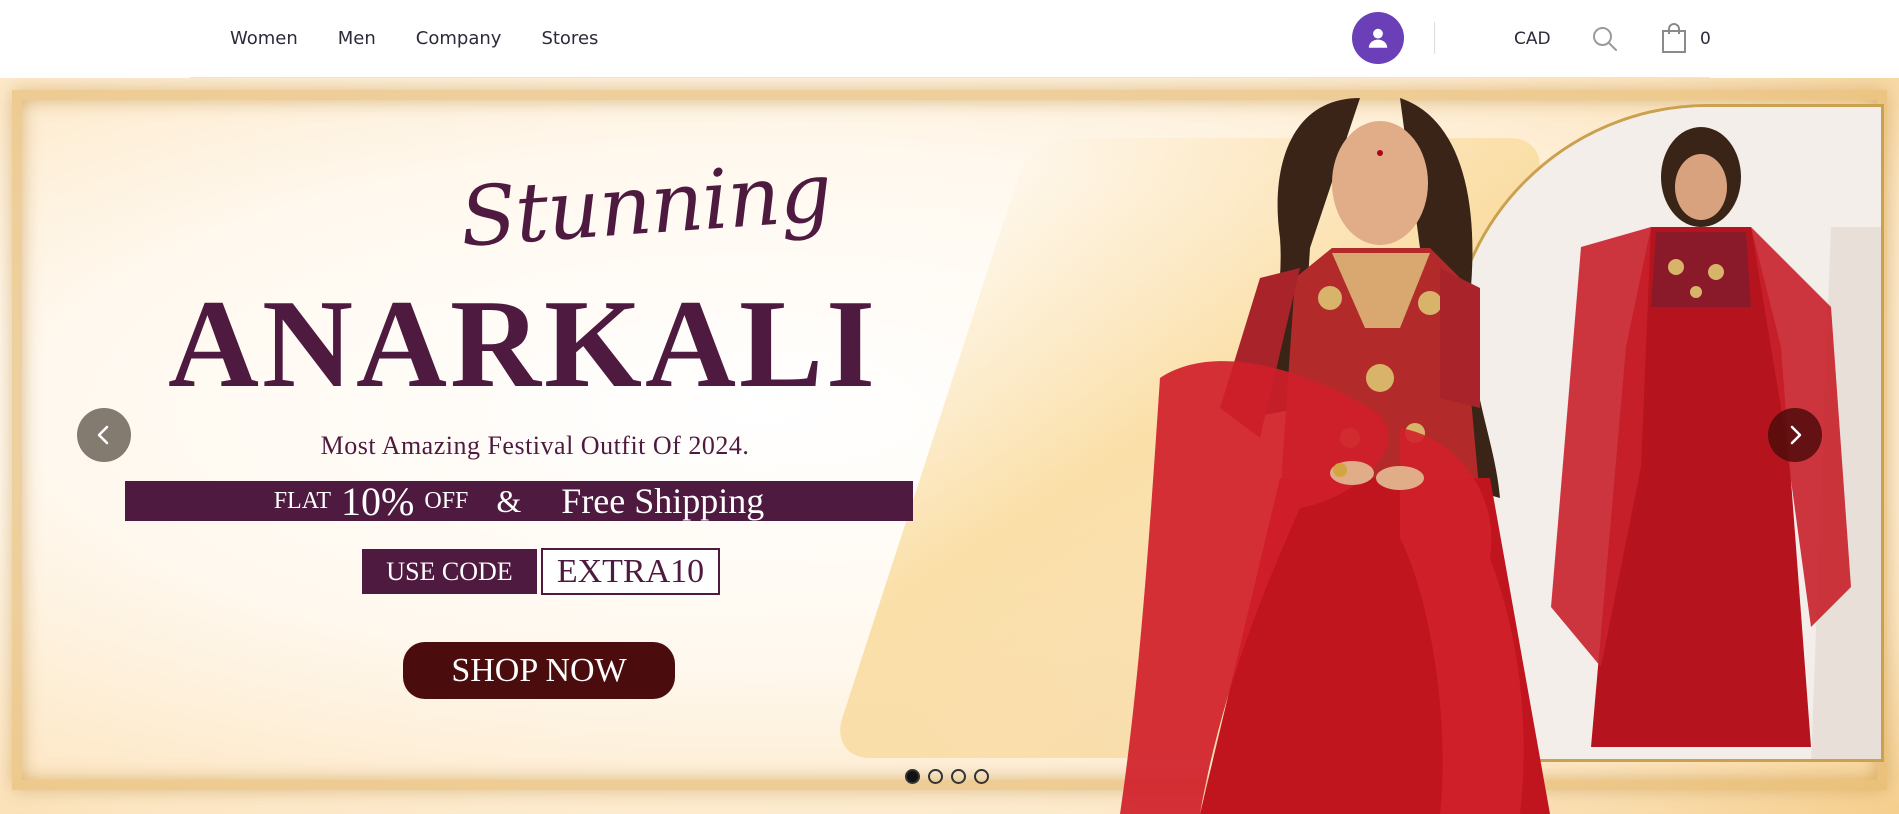  Describe the element at coordinates (449, 571) in the screenshot. I see `promo-code-label: USE CODE` at that location.